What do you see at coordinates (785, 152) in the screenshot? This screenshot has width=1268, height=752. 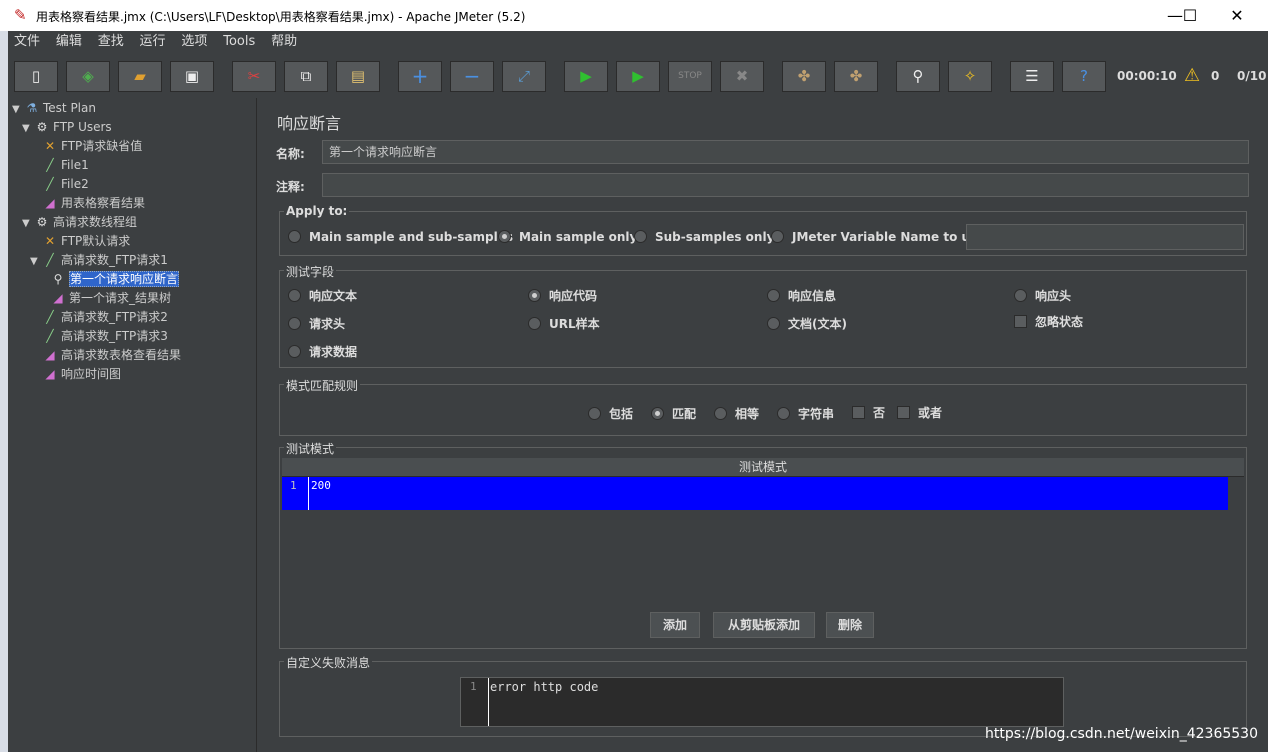 I see `name-field: 第一个请求响应断言` at bounding box center [785, 152].